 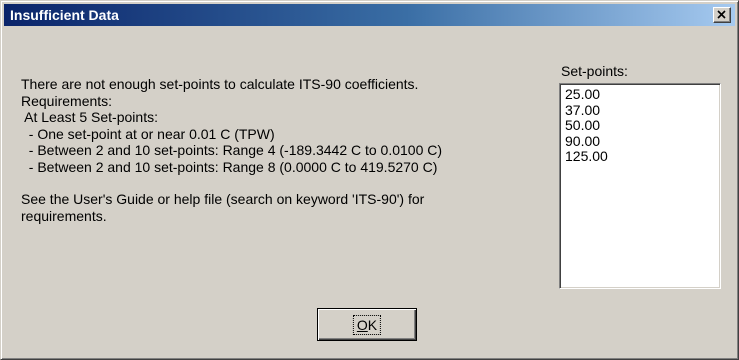 I want to click on list-item: 125.00, so click(x=640, y=156).